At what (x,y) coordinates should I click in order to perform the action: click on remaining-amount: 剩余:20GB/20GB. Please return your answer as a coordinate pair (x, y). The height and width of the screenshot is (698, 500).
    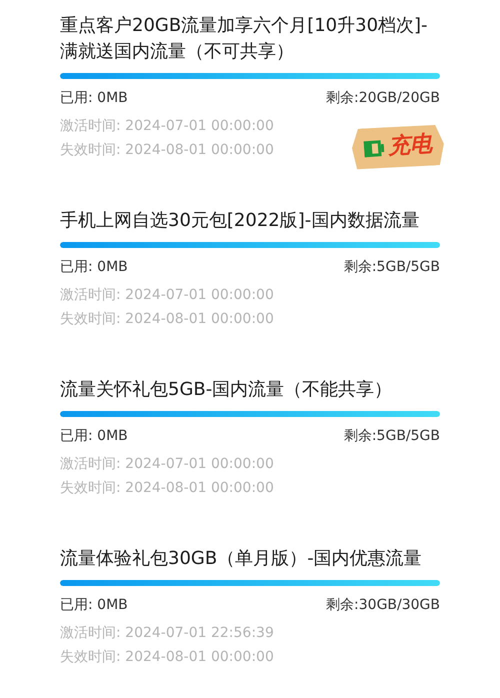
    Looking at the image, I should click on (383, 98).